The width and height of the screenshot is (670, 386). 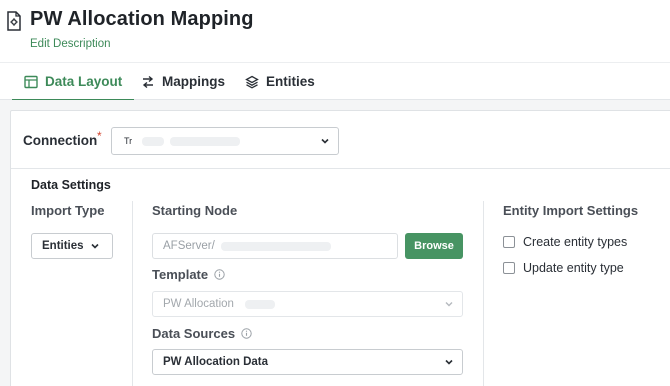 I want to click on create-entity-types-checkbox, so click(x=509, y=242).